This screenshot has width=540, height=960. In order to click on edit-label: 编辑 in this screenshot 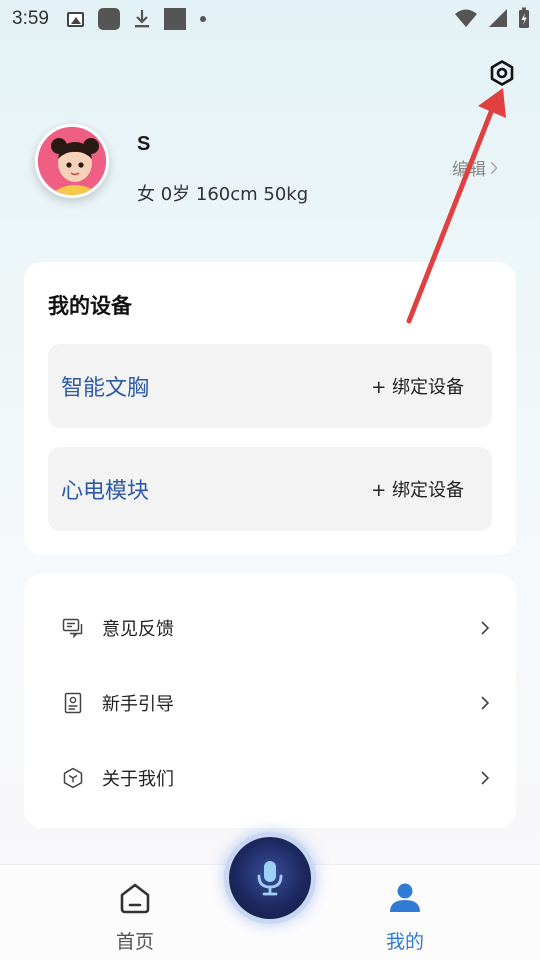, I will do `click(469, 170)`.